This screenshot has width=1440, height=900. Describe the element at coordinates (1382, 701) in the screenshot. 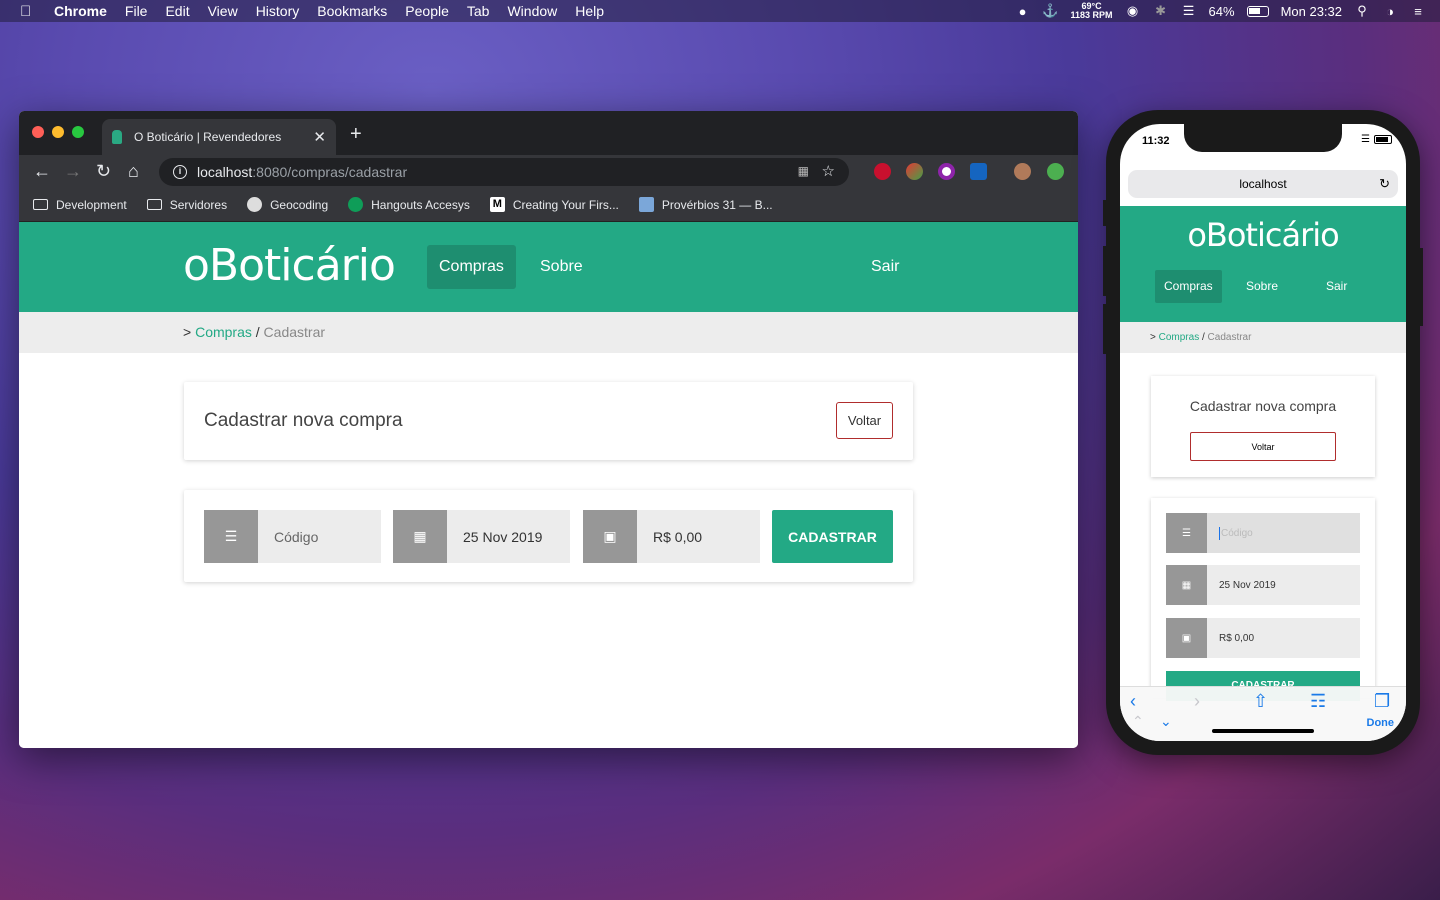

I see `phone-tabs-icon: ❐` at that location.